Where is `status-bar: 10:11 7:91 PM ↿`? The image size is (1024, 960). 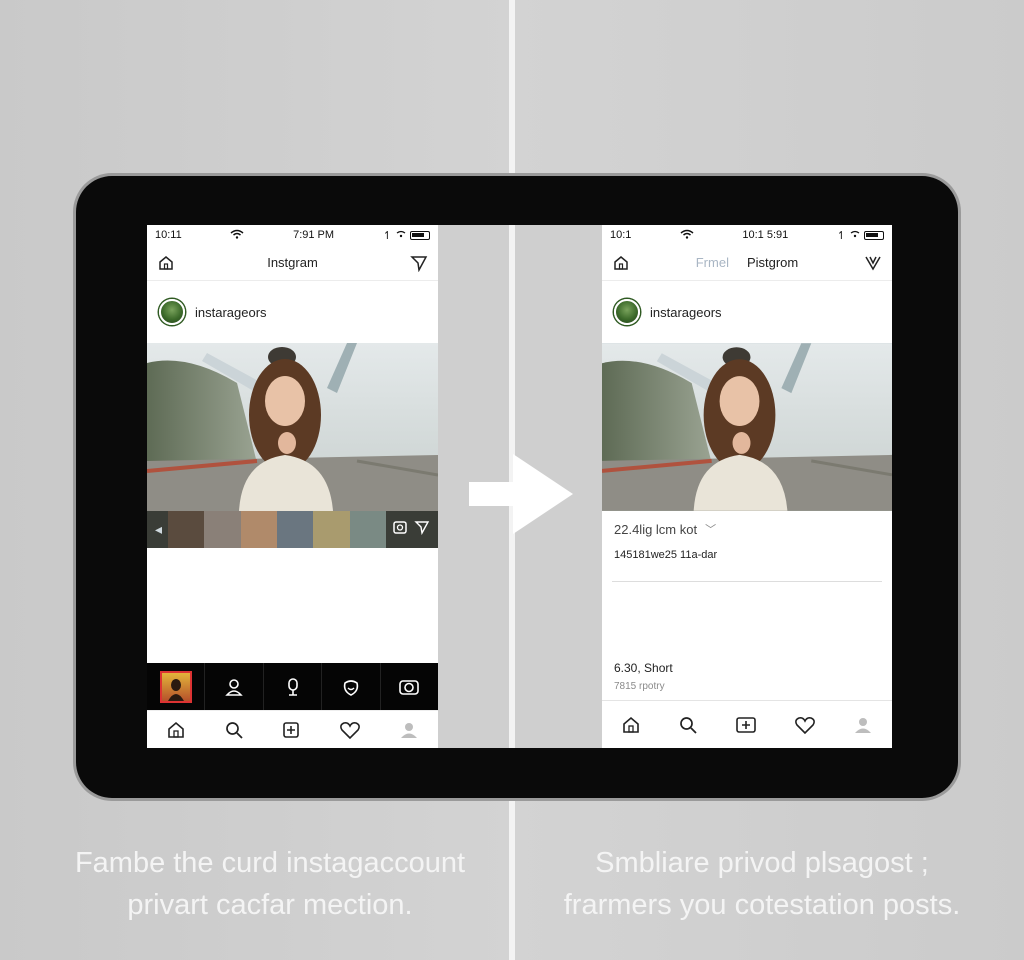 status-bar: 10:11 7:91 PM ↿ is located at coordinates (292, 235).